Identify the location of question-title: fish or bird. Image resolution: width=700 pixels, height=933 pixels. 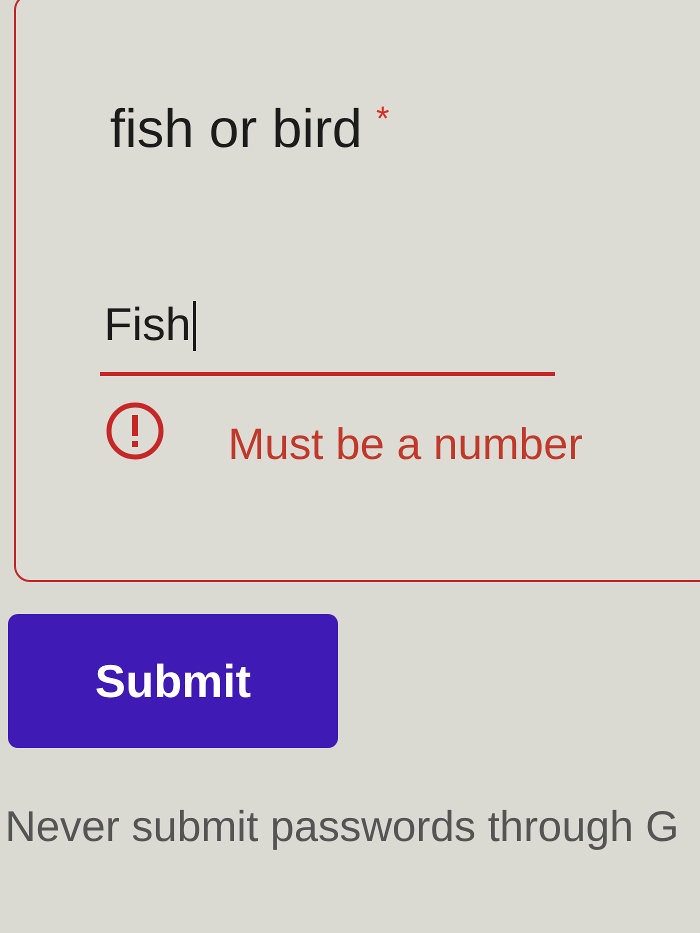
(236, 129).